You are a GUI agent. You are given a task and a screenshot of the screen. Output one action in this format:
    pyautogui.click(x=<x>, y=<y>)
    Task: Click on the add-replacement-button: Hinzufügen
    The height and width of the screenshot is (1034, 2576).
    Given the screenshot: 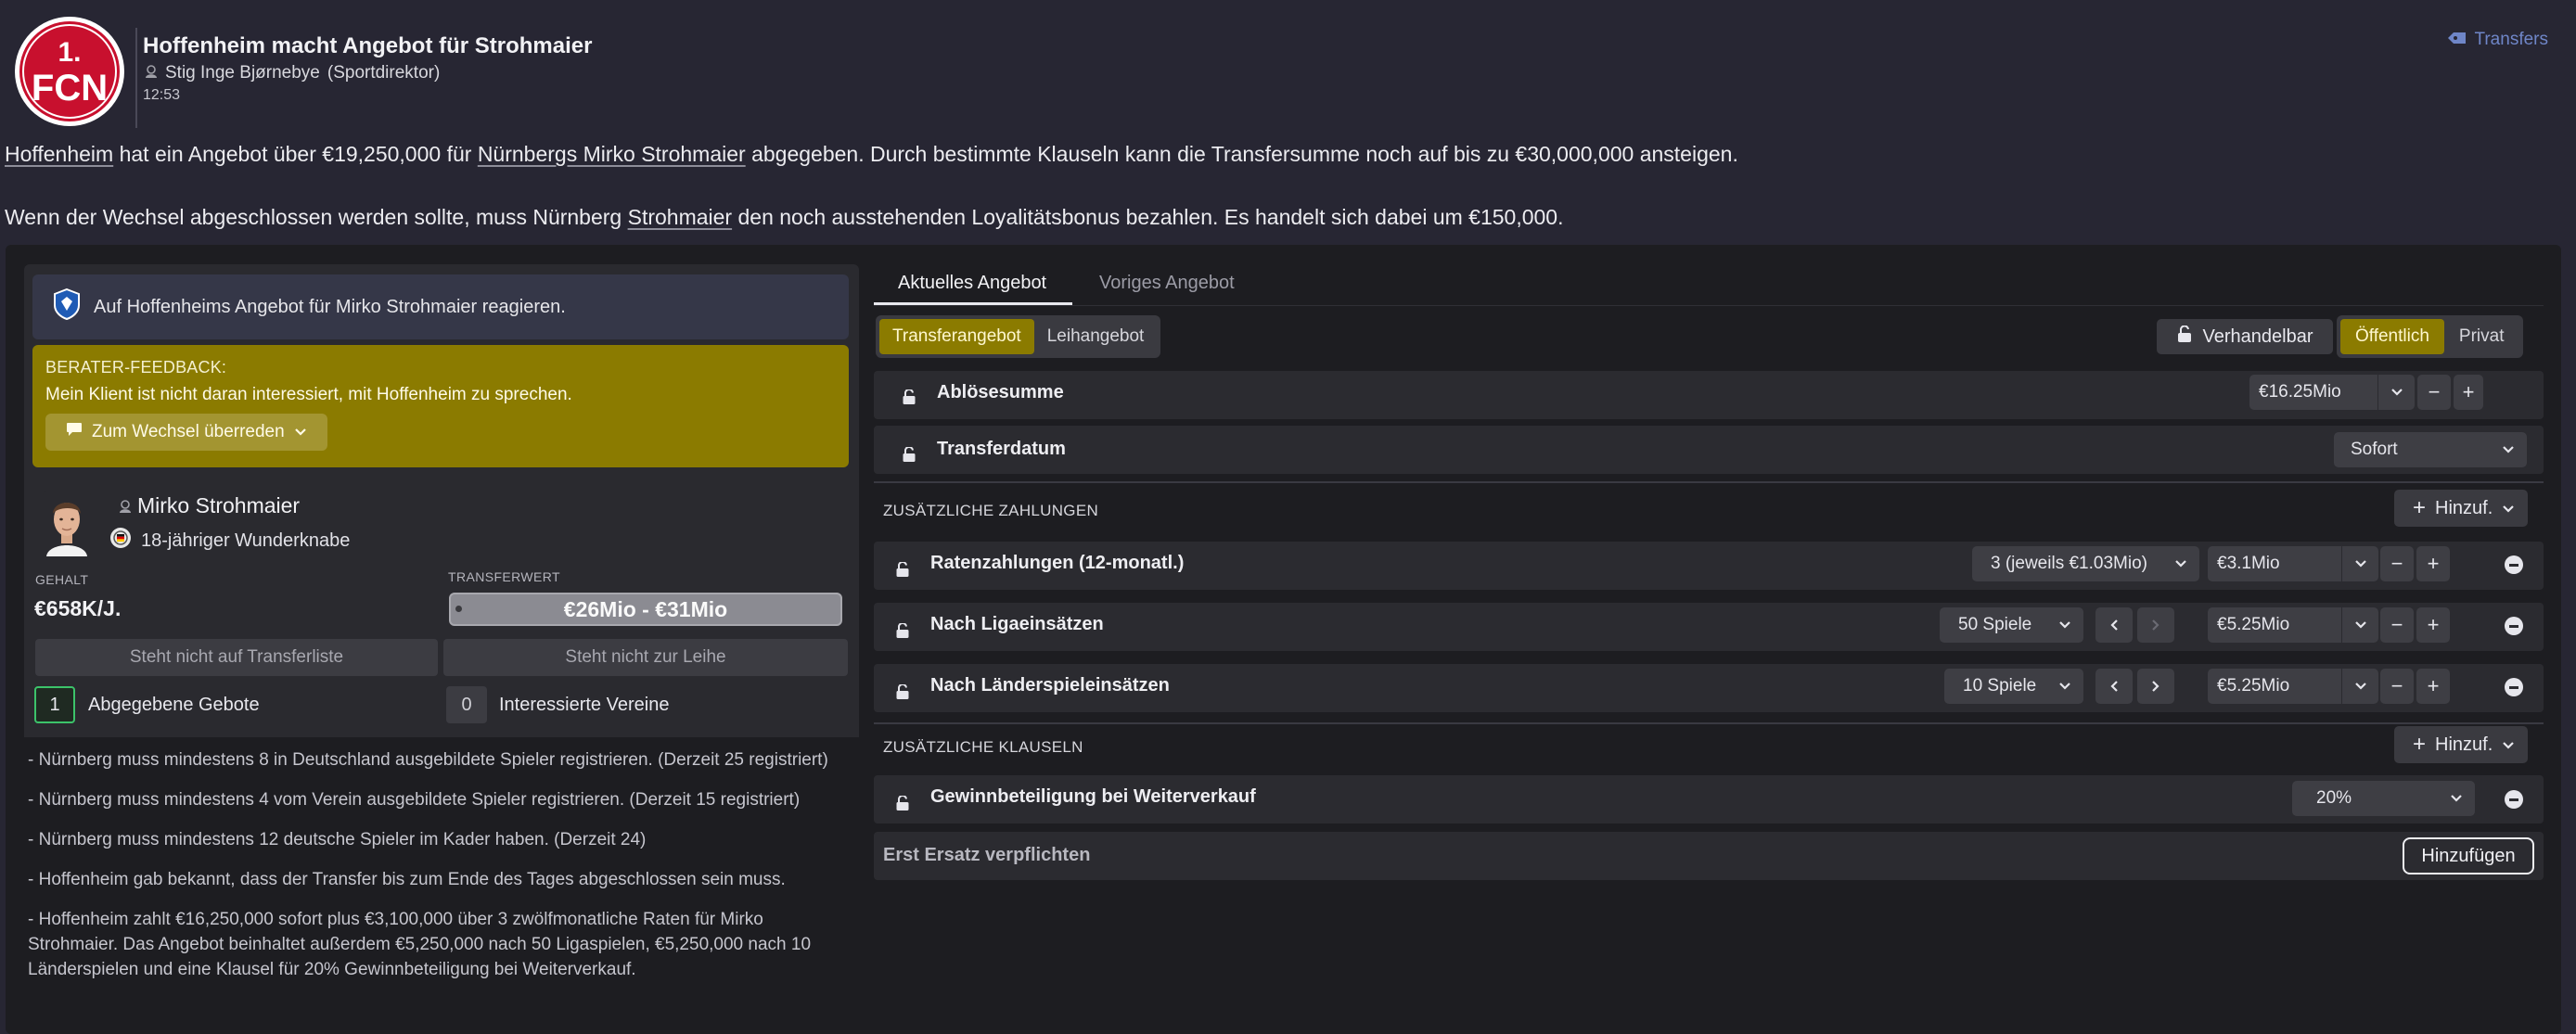 What is the action you would take?
    pyautogui.click(x=2468, y=855)
    